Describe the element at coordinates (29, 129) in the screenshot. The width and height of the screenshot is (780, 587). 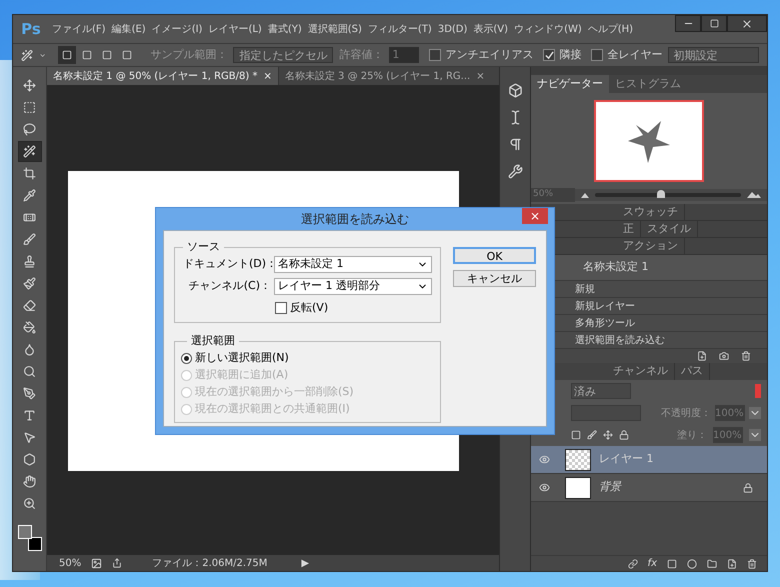
I see `lasso-icon` at that location.